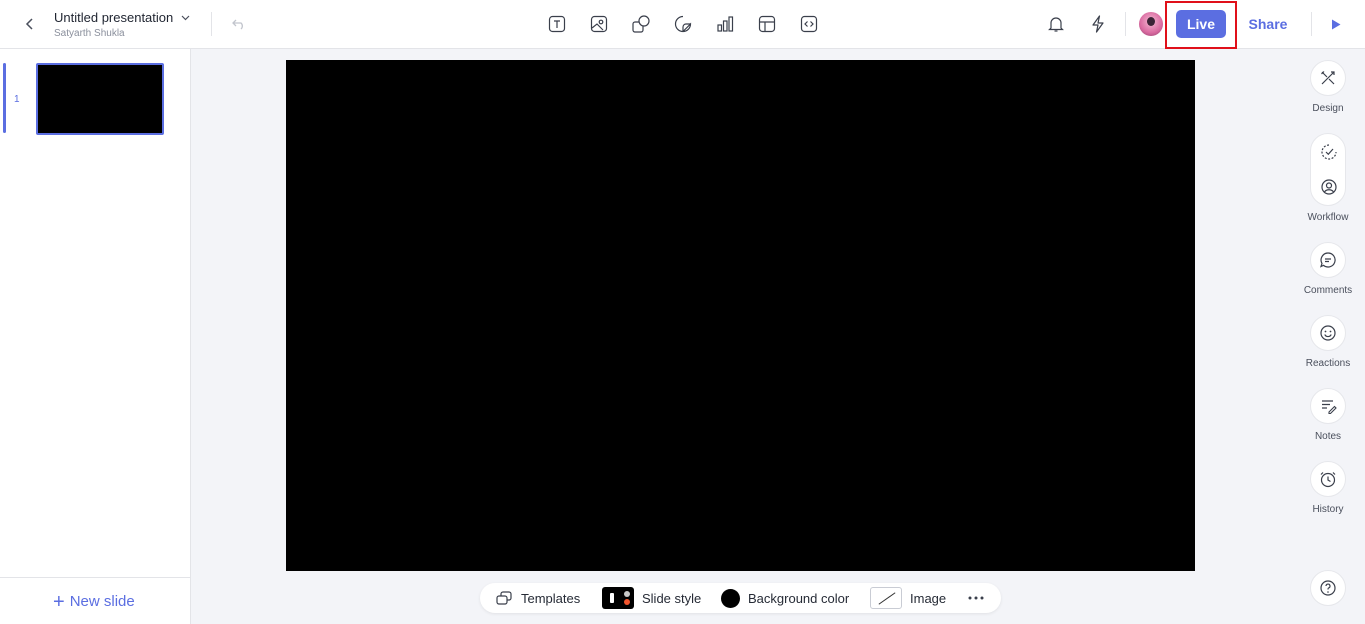 The height and width of the screenshot is (624, 1365). What do you see at coordinates (114, 17) in the screenshot?
I see `presentation-title: Untitled presentation` at bounding box center [114, 17].